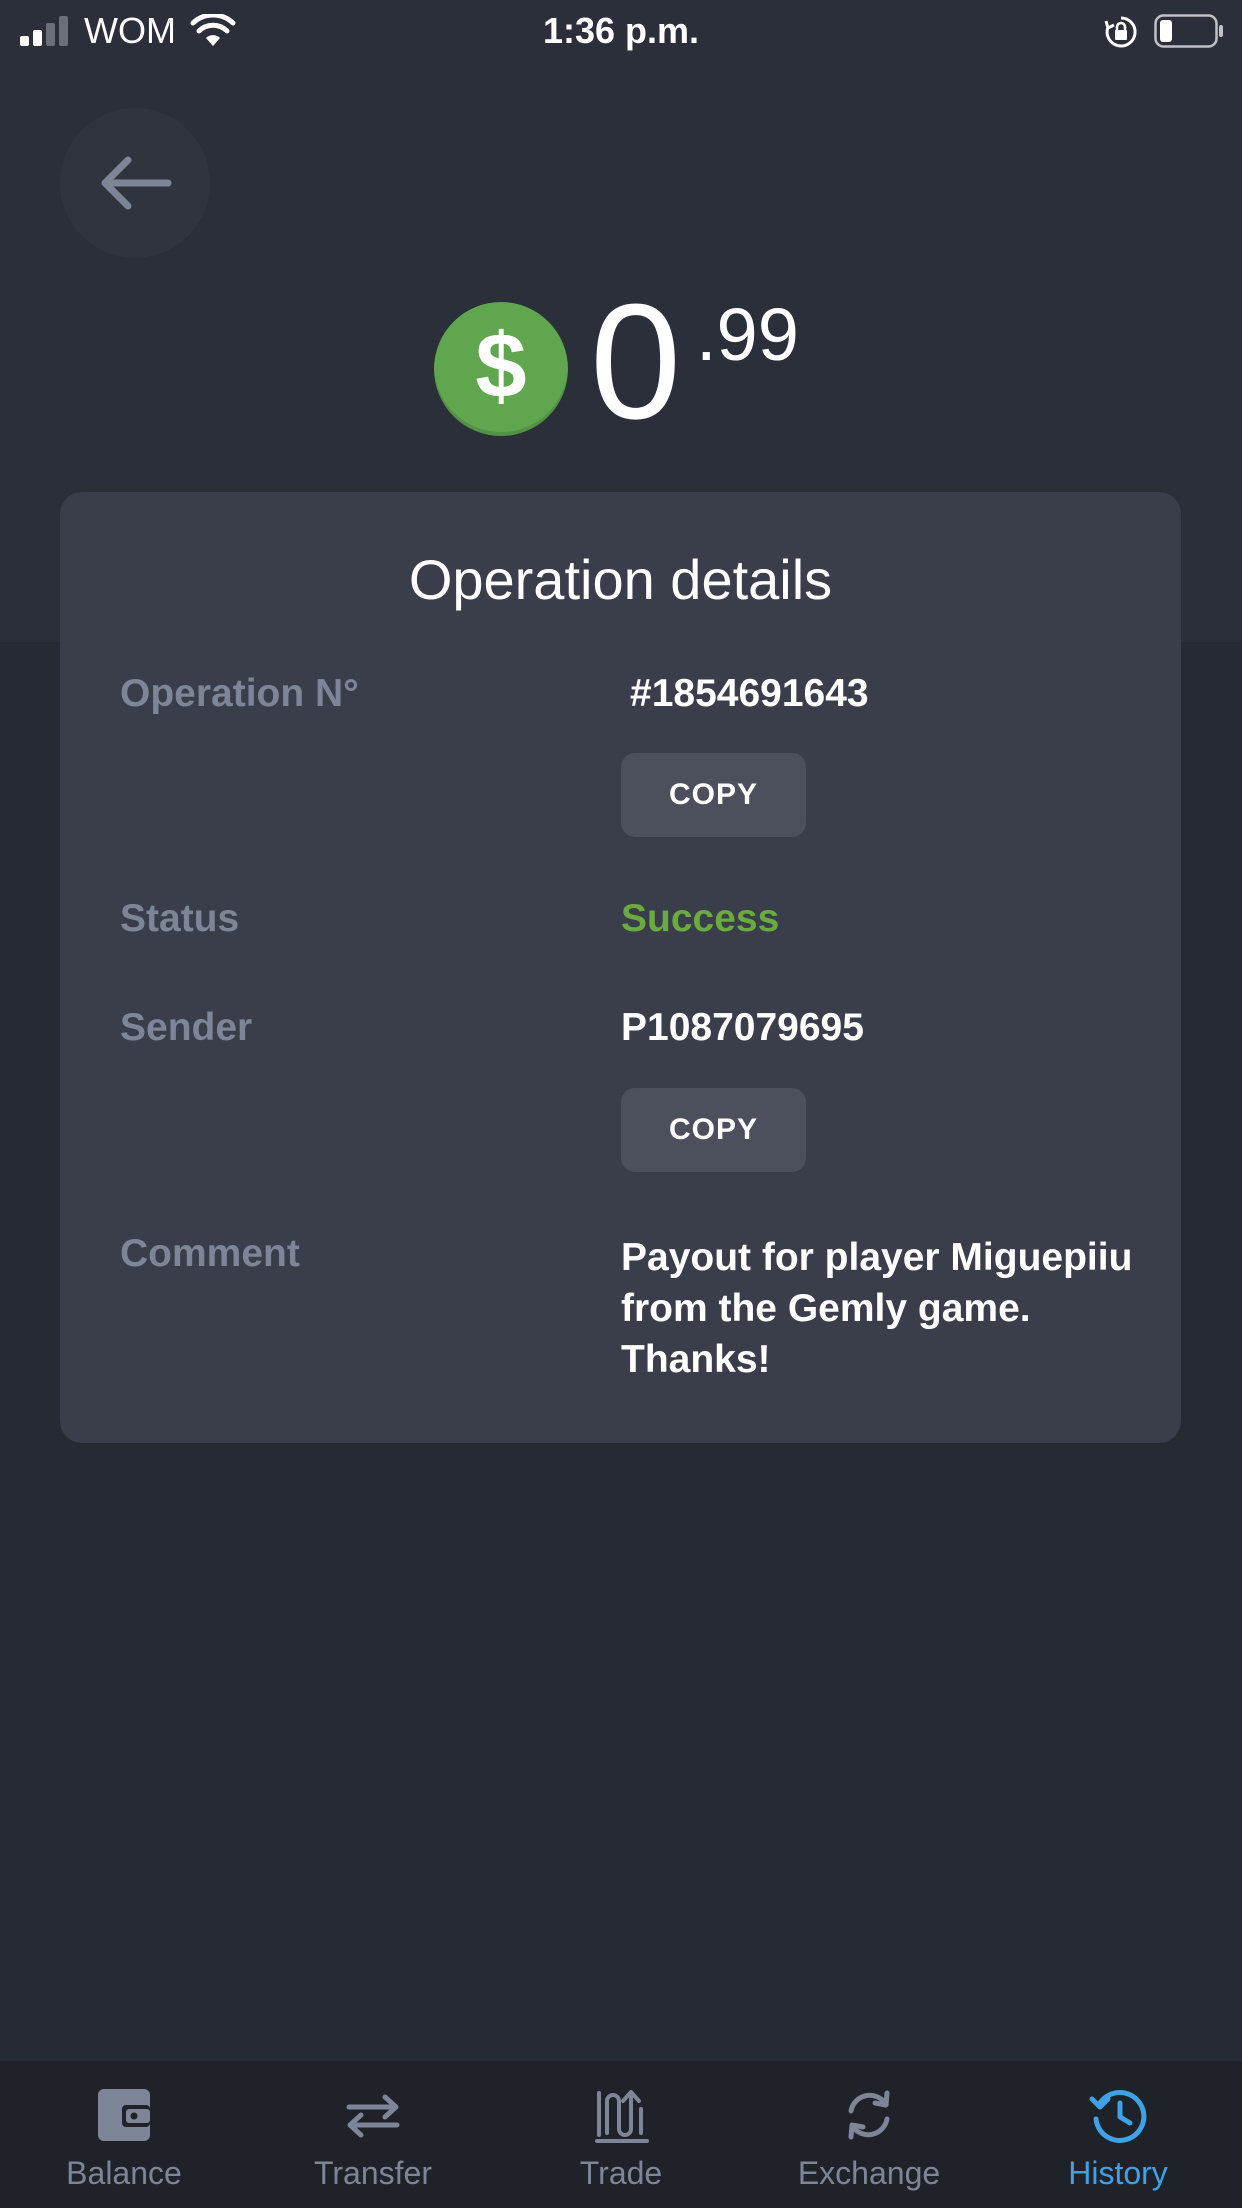  What do you see at coordinates (180, 918) in the screenshot?
I see `status-label: Status` at bounding box center [180, 918].